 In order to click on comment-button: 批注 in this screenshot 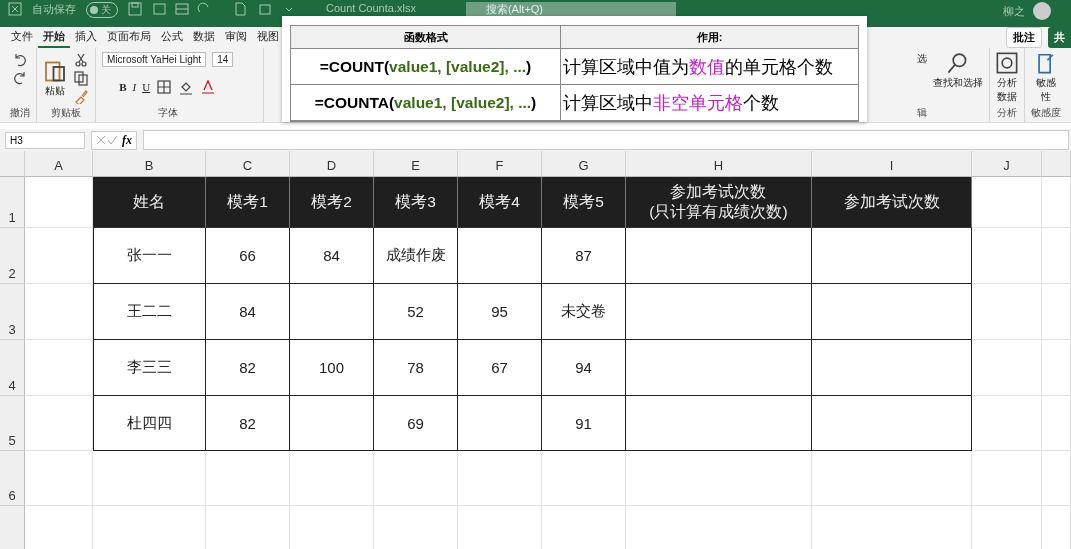, I will do `click(1024, 37)`.